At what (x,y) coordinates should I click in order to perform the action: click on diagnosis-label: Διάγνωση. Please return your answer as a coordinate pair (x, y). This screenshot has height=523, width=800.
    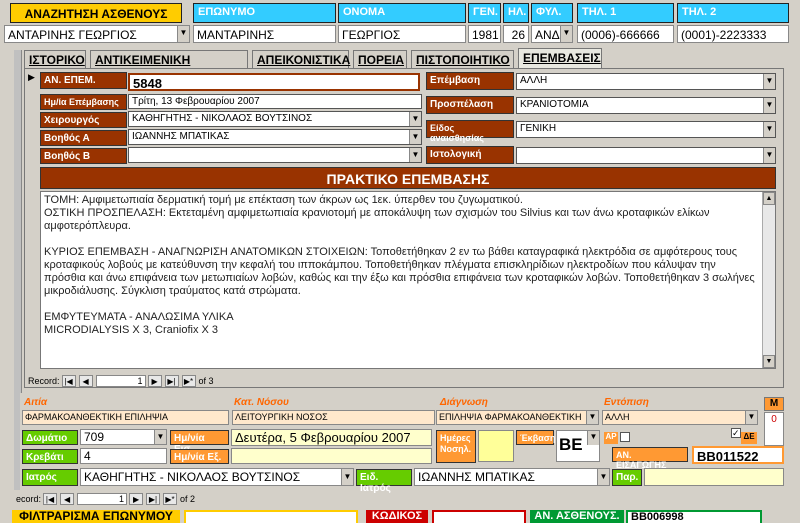
    Looking at the image, I should click on (464, 402).